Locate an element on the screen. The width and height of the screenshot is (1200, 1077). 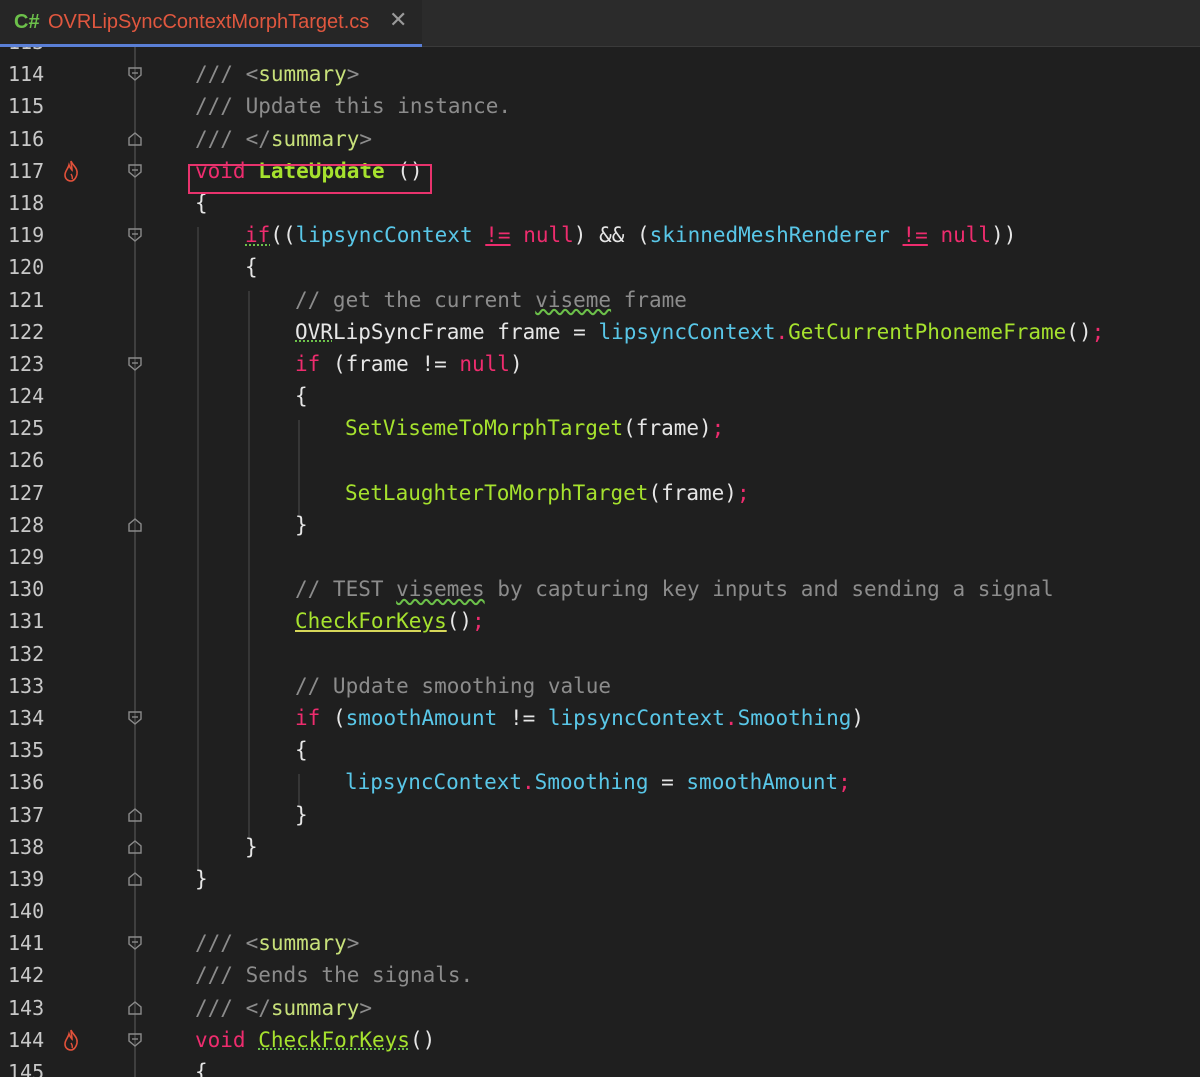
line-number: 118 is located at coordinates (26, 202).